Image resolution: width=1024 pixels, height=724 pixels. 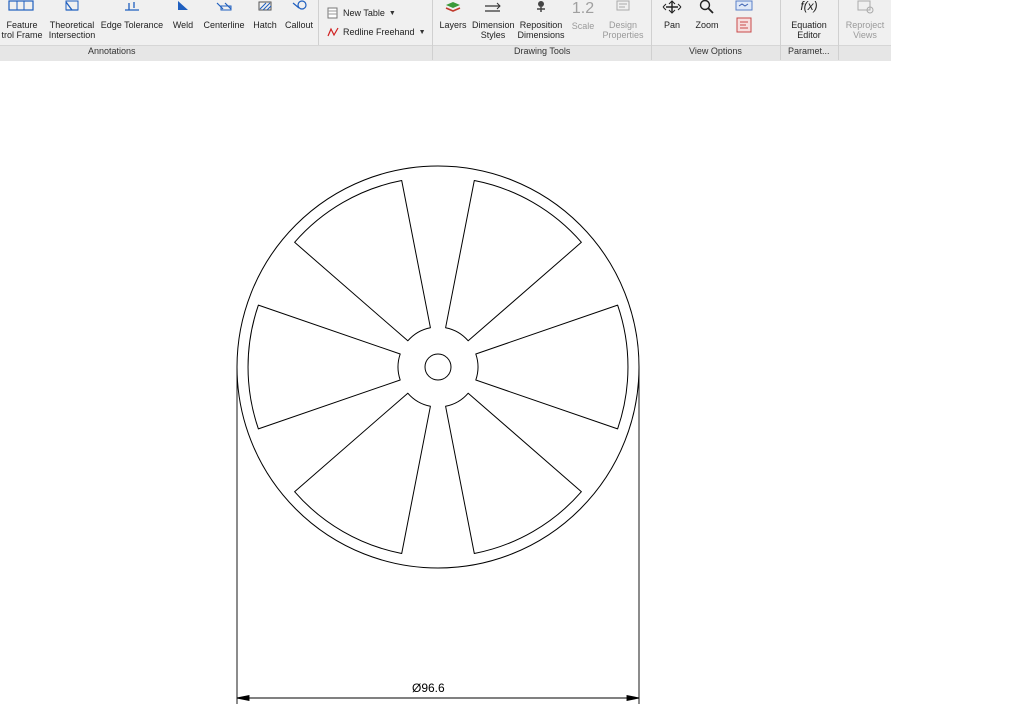 What do you see at coordinates (132, 6) in the screenshot?
I see `edge-tolerance-icon` at bounding box center [132, 6].